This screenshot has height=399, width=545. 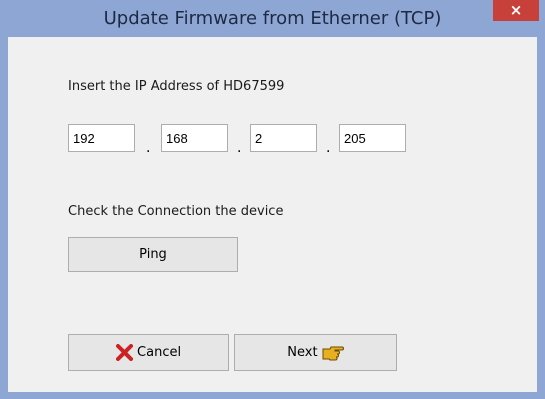 I want to click on cancel-button-label: Cancel, so click(x=159, y=352).